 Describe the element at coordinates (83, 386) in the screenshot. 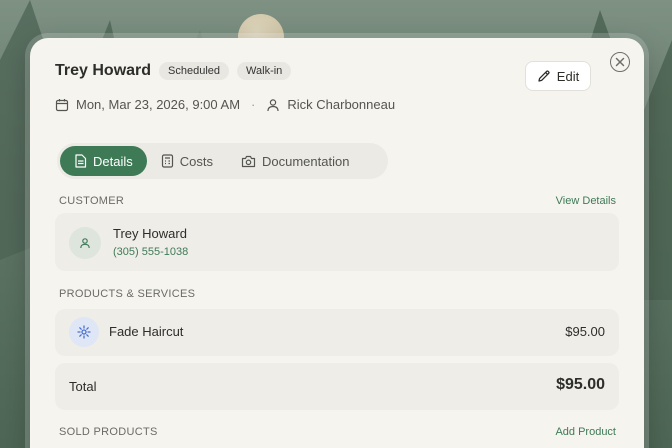

I see `total-label: Total` at that location.